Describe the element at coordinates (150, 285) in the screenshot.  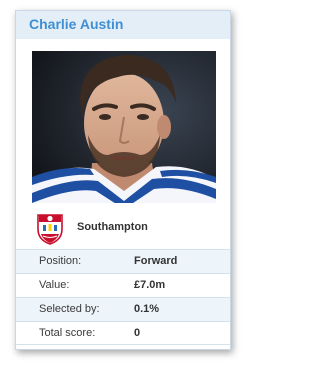
I see `stat-value: £7.0m` at that location.